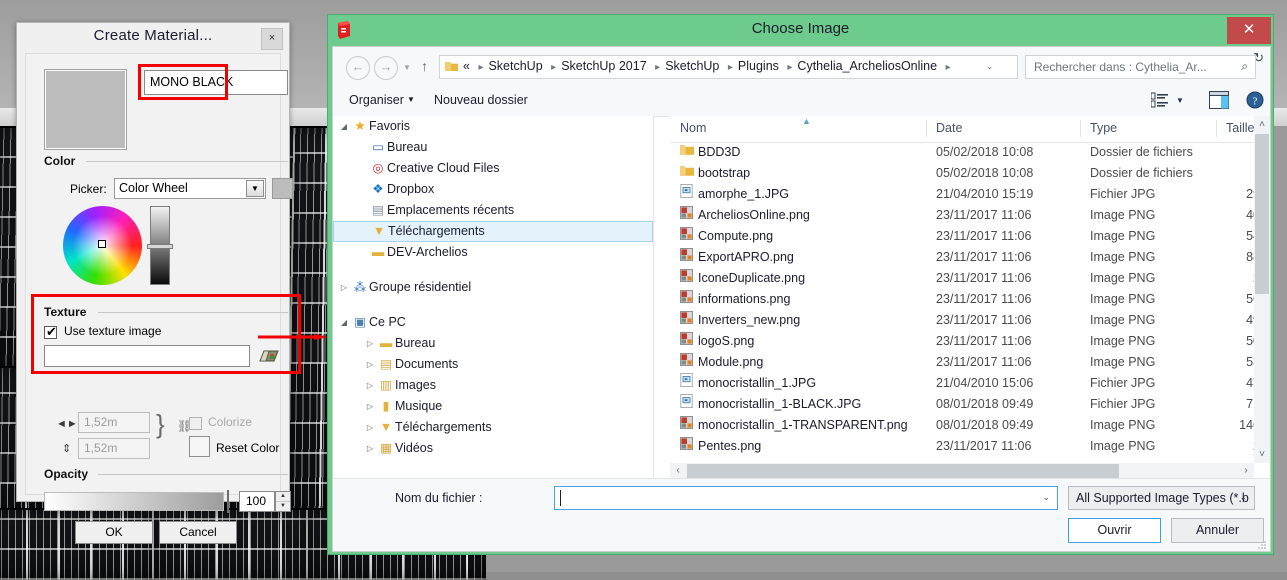 Image resolution: width=1287 pixels, height=580 pixels. I want to click on file-row: Pentes.png23/11/2017 11:06Image PNG2, so click(970, 446).